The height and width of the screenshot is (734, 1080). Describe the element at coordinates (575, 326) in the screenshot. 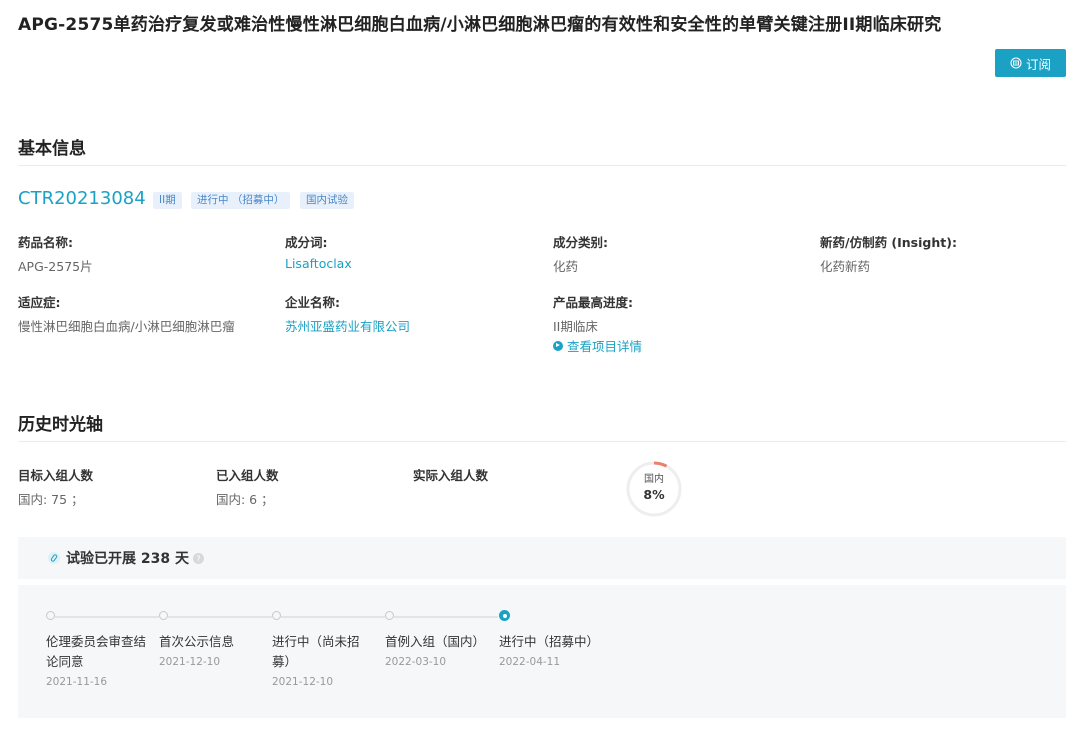

I see `max-progress-value: II期临床` at that location.